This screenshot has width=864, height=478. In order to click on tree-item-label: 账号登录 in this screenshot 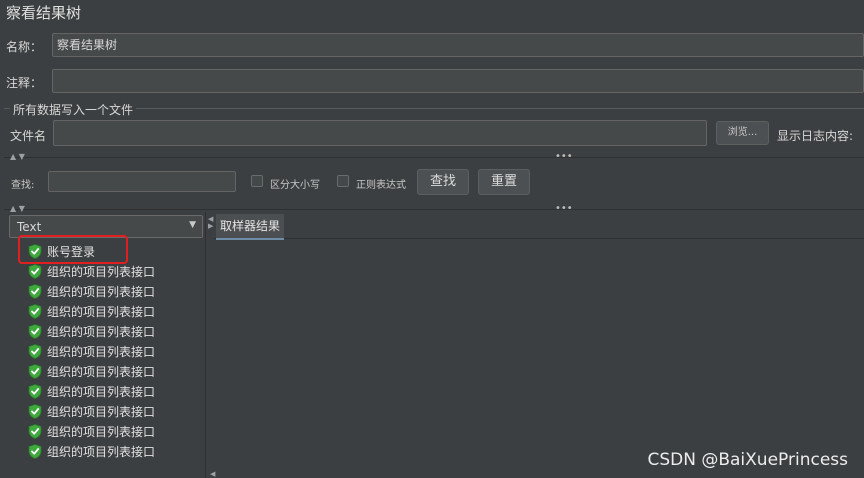, I will do `click(71, 251)`.